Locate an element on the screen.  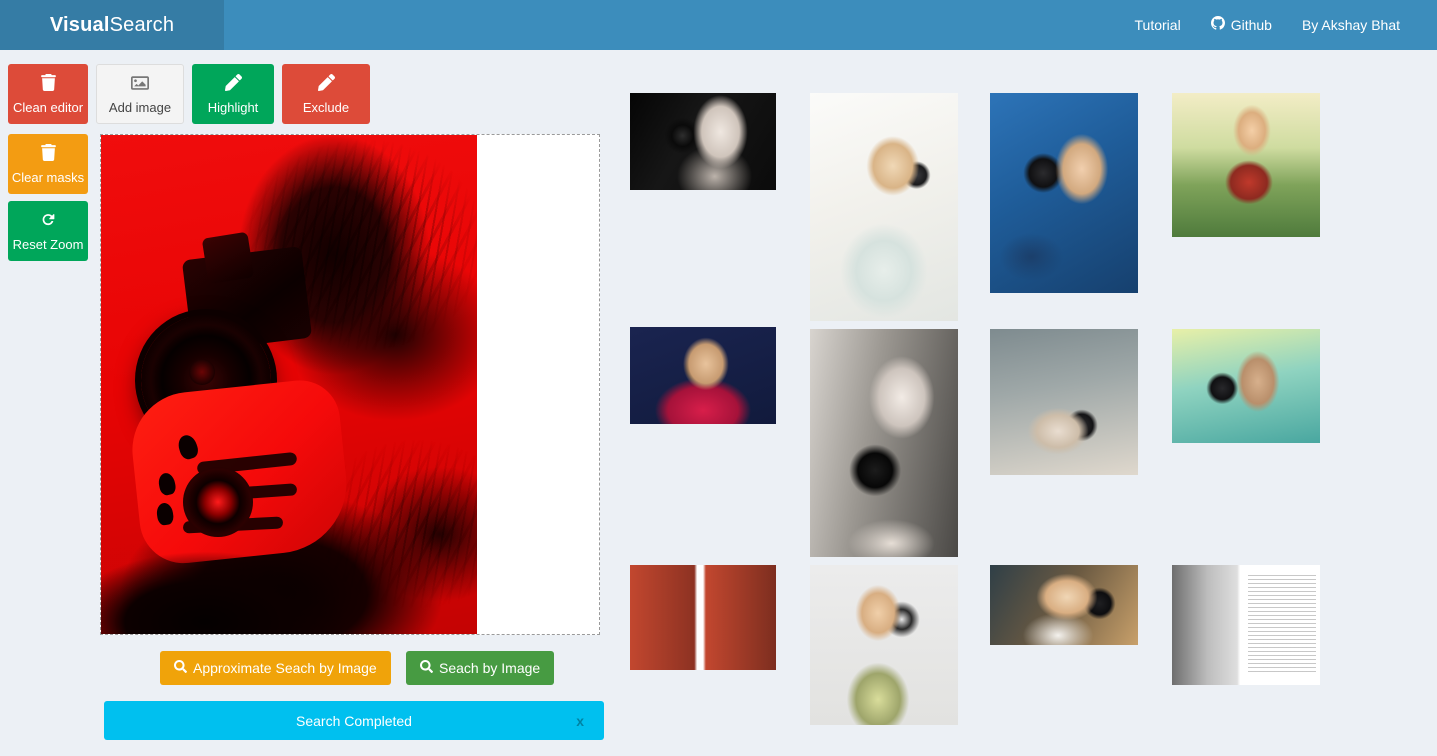
clear-masks-button: Clear masks is located at coordinates (48, 164).